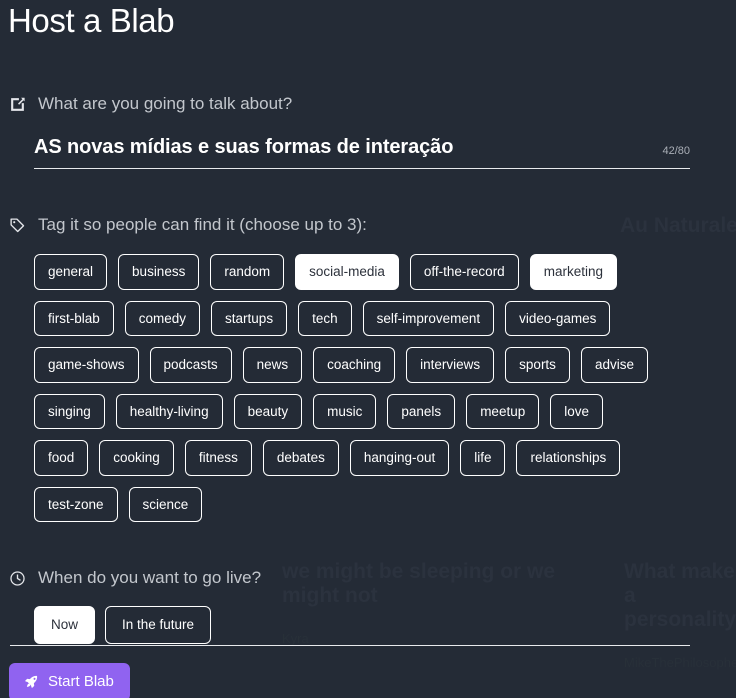 This screenshot has height=698, width=736. Describe the element at coordinates (345, 411) in the screenshot. I see `tag-pill: music` at that location.